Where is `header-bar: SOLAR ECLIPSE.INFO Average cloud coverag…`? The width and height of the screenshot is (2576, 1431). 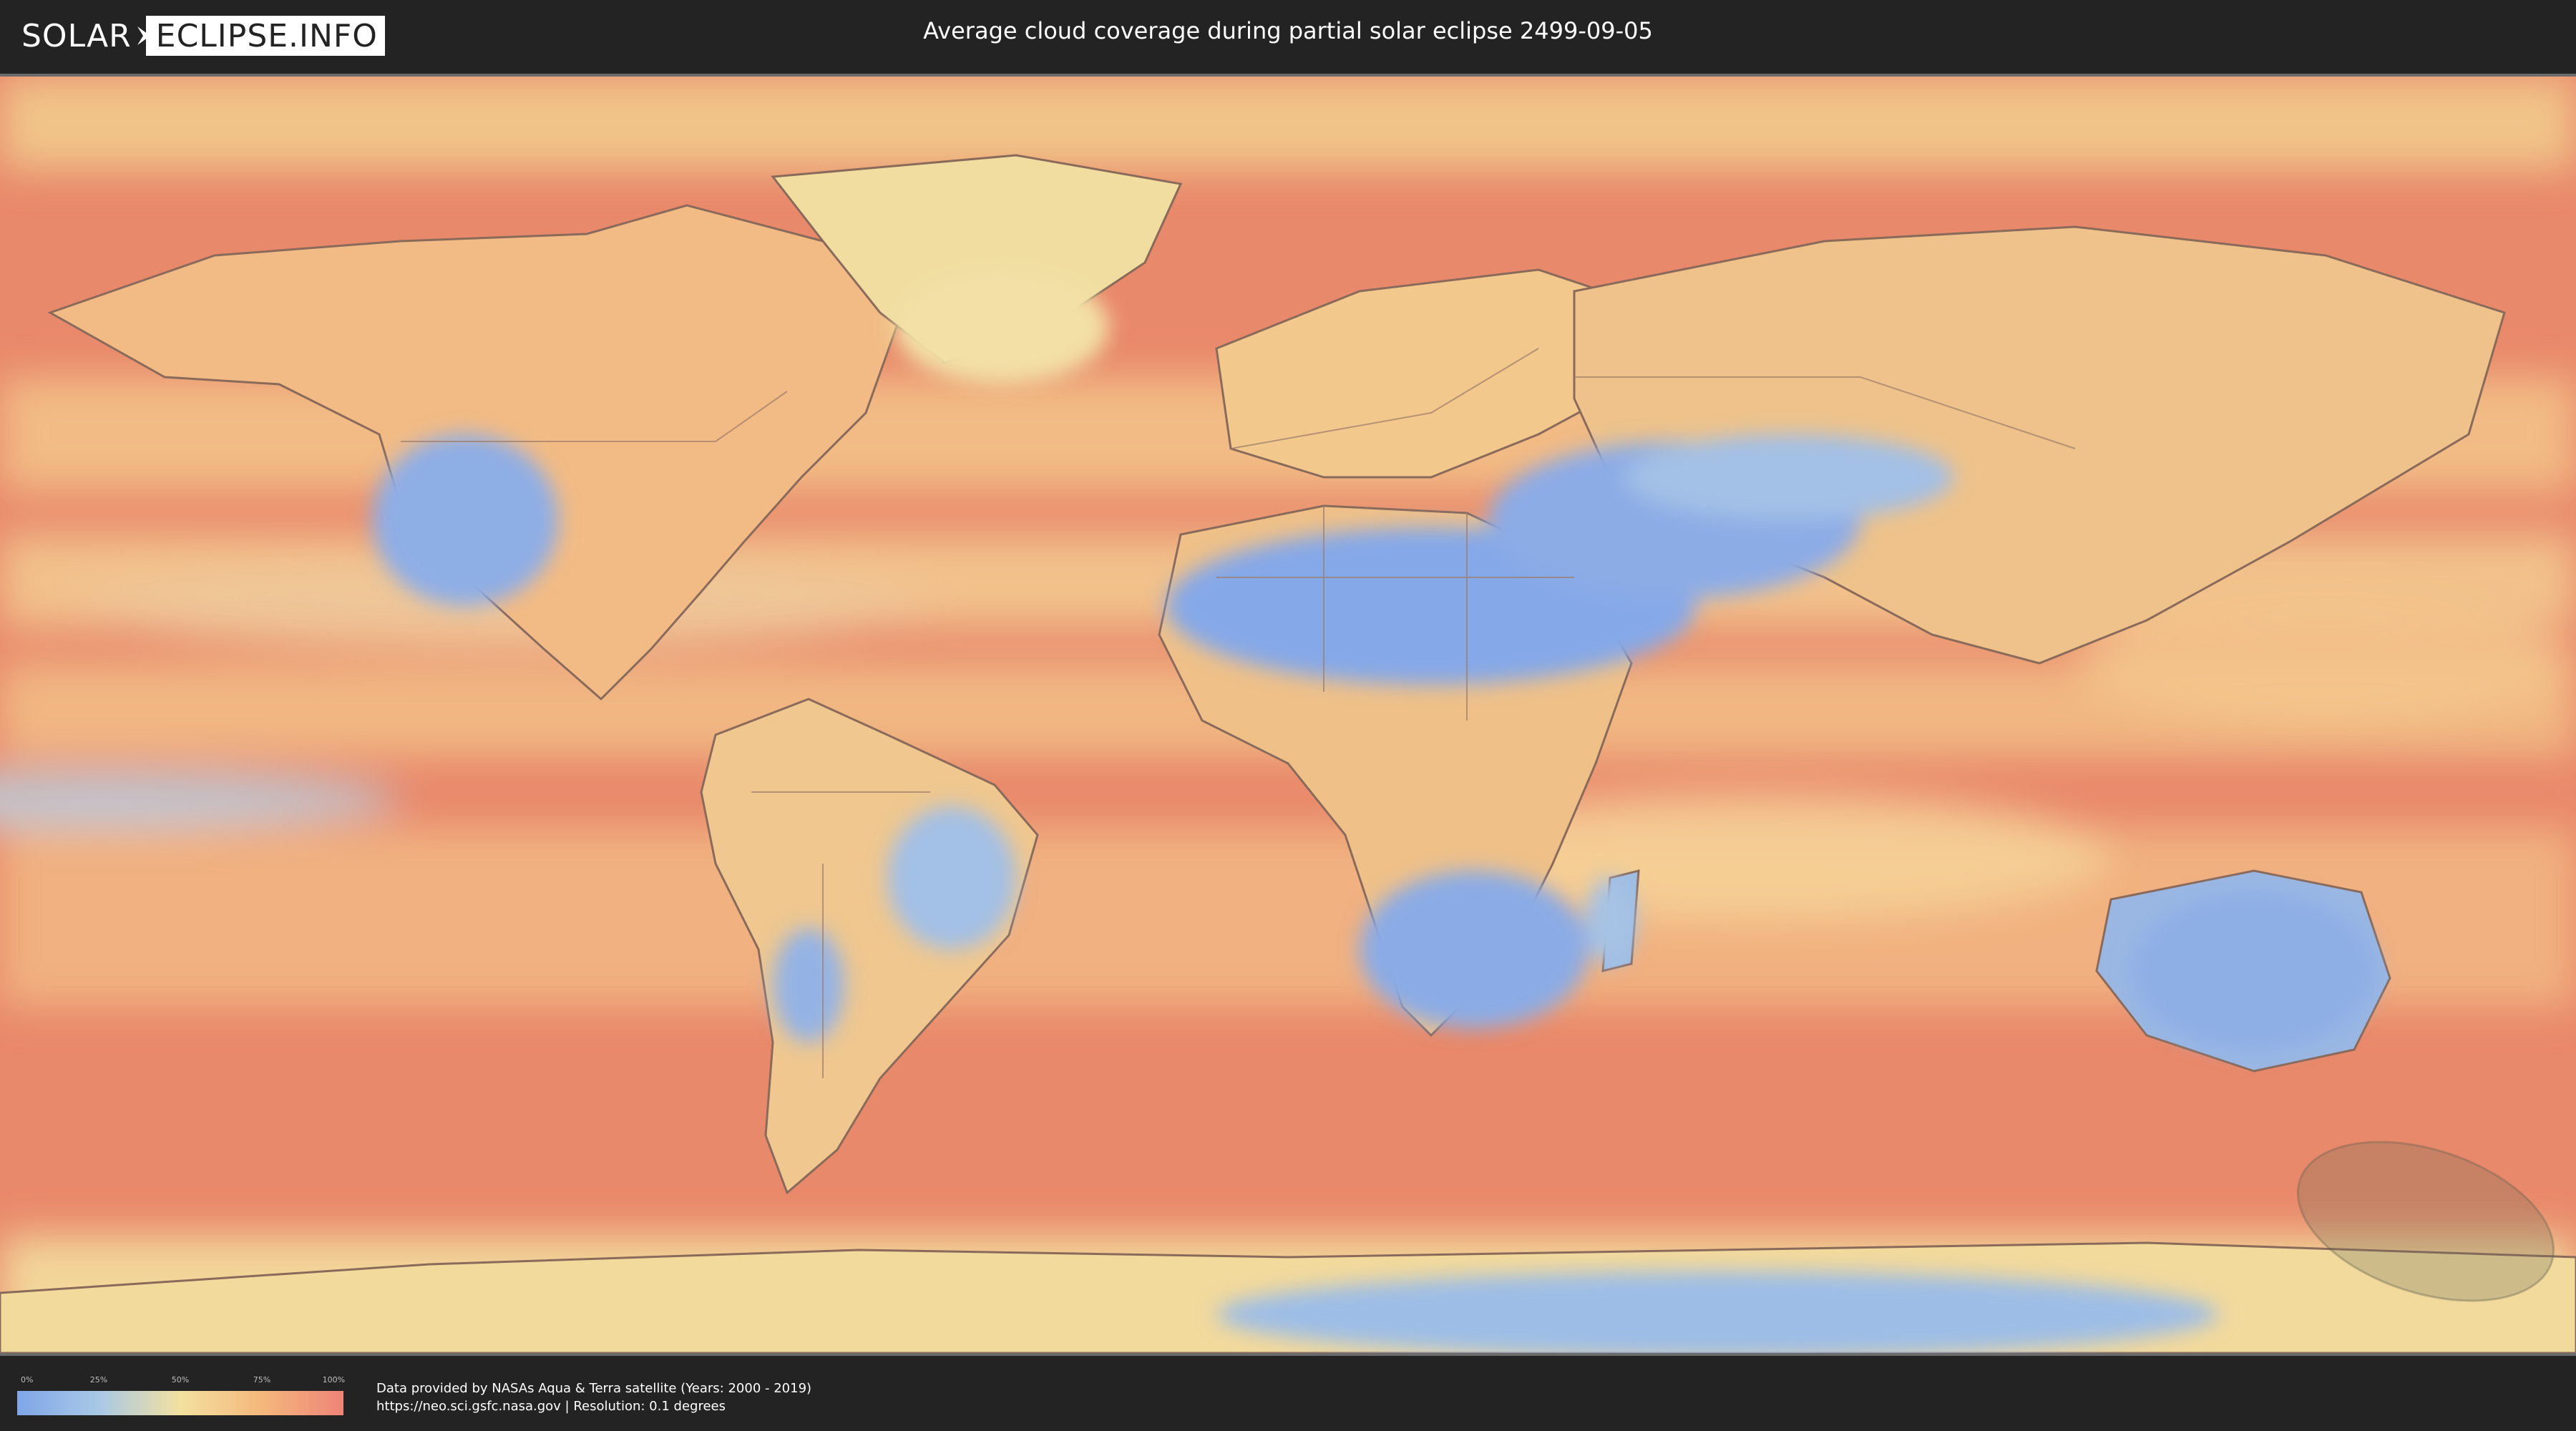 header-bar: SOLAR ECLIPSE.INFO Average cloud coverag… is located at coordinates (1288, 36).